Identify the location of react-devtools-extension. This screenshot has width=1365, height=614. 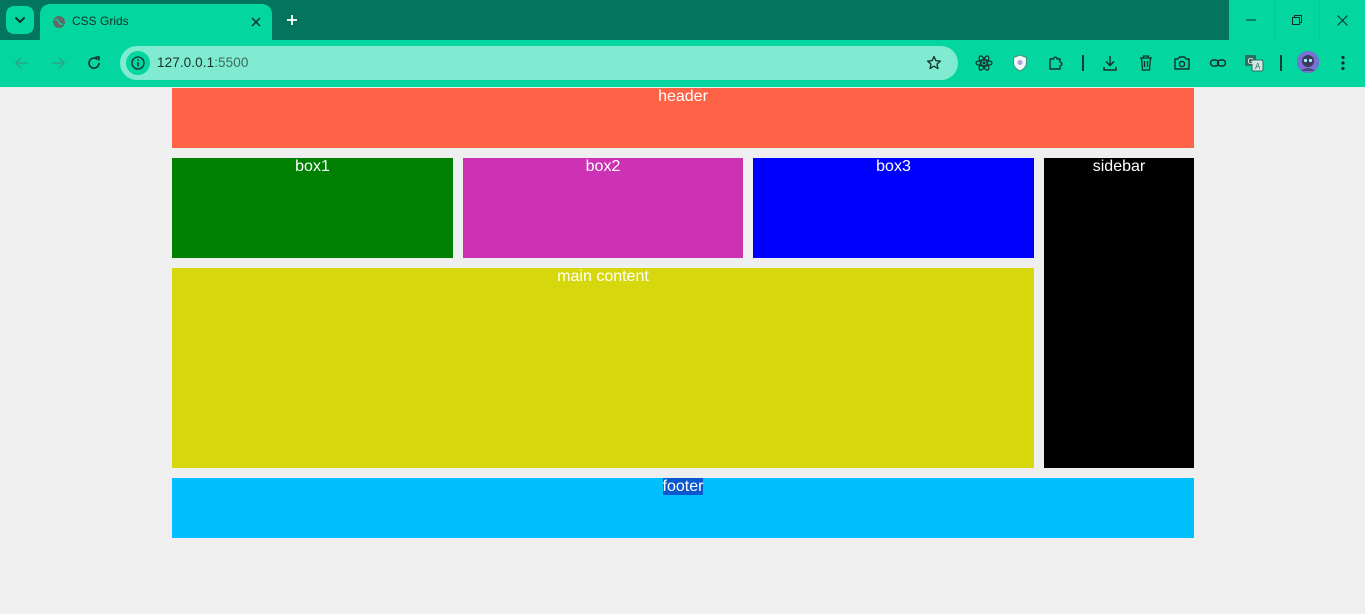
(984, 63).